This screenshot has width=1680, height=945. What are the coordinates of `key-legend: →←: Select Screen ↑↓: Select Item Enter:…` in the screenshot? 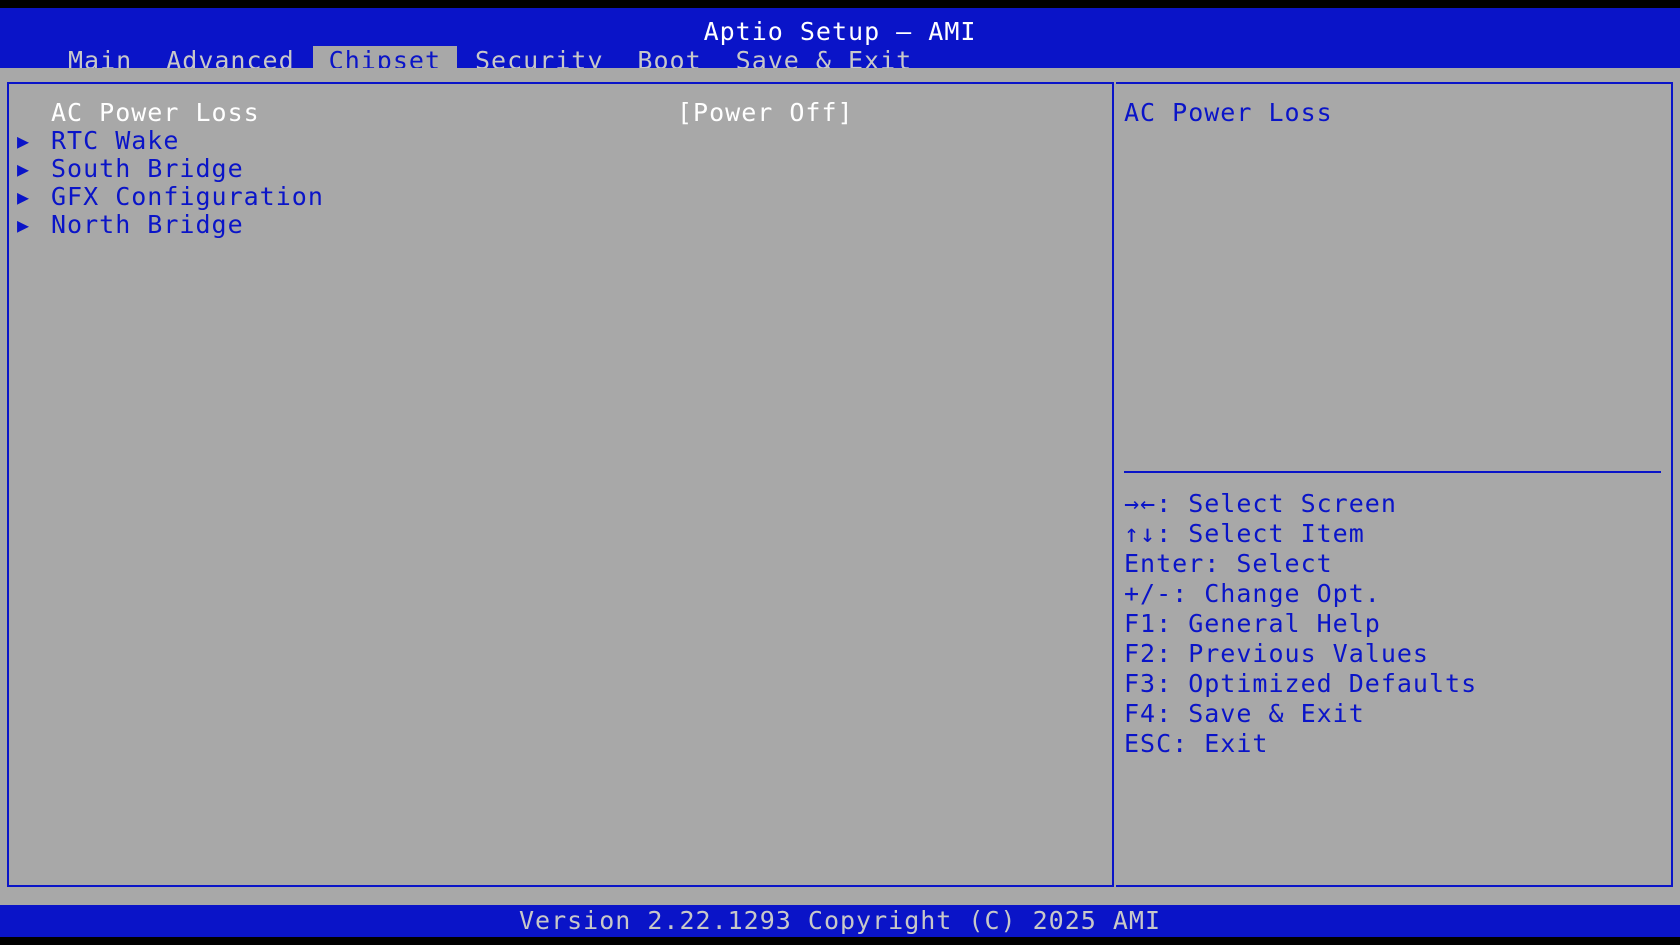 It's located at (1300, 624).